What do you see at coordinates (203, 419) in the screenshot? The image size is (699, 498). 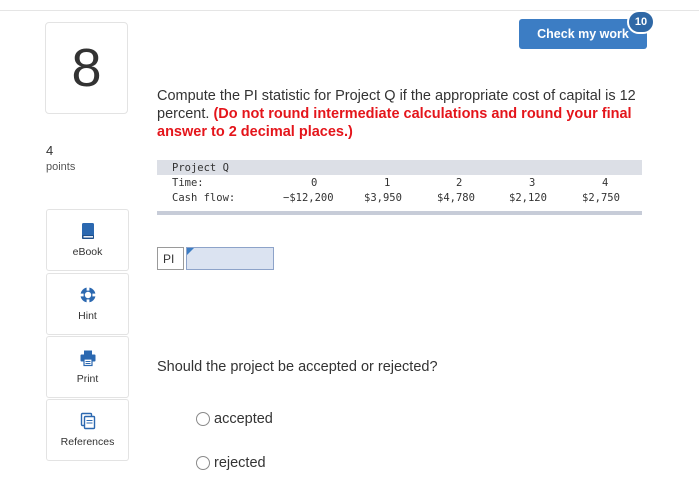 I see `accepted-radio` at bounding box center [203, 419].